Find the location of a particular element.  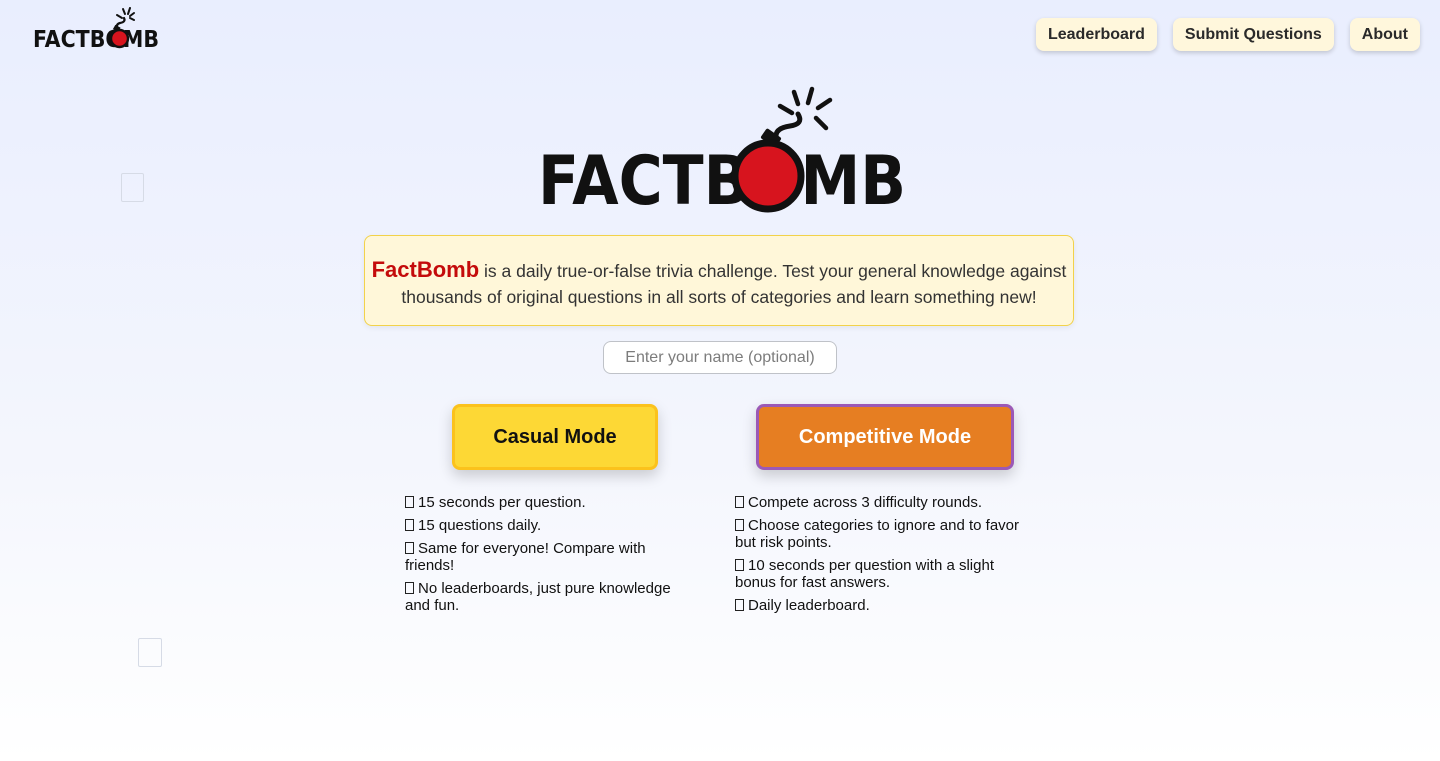

nav-about-button: About is located at coordinates (1384, 34).